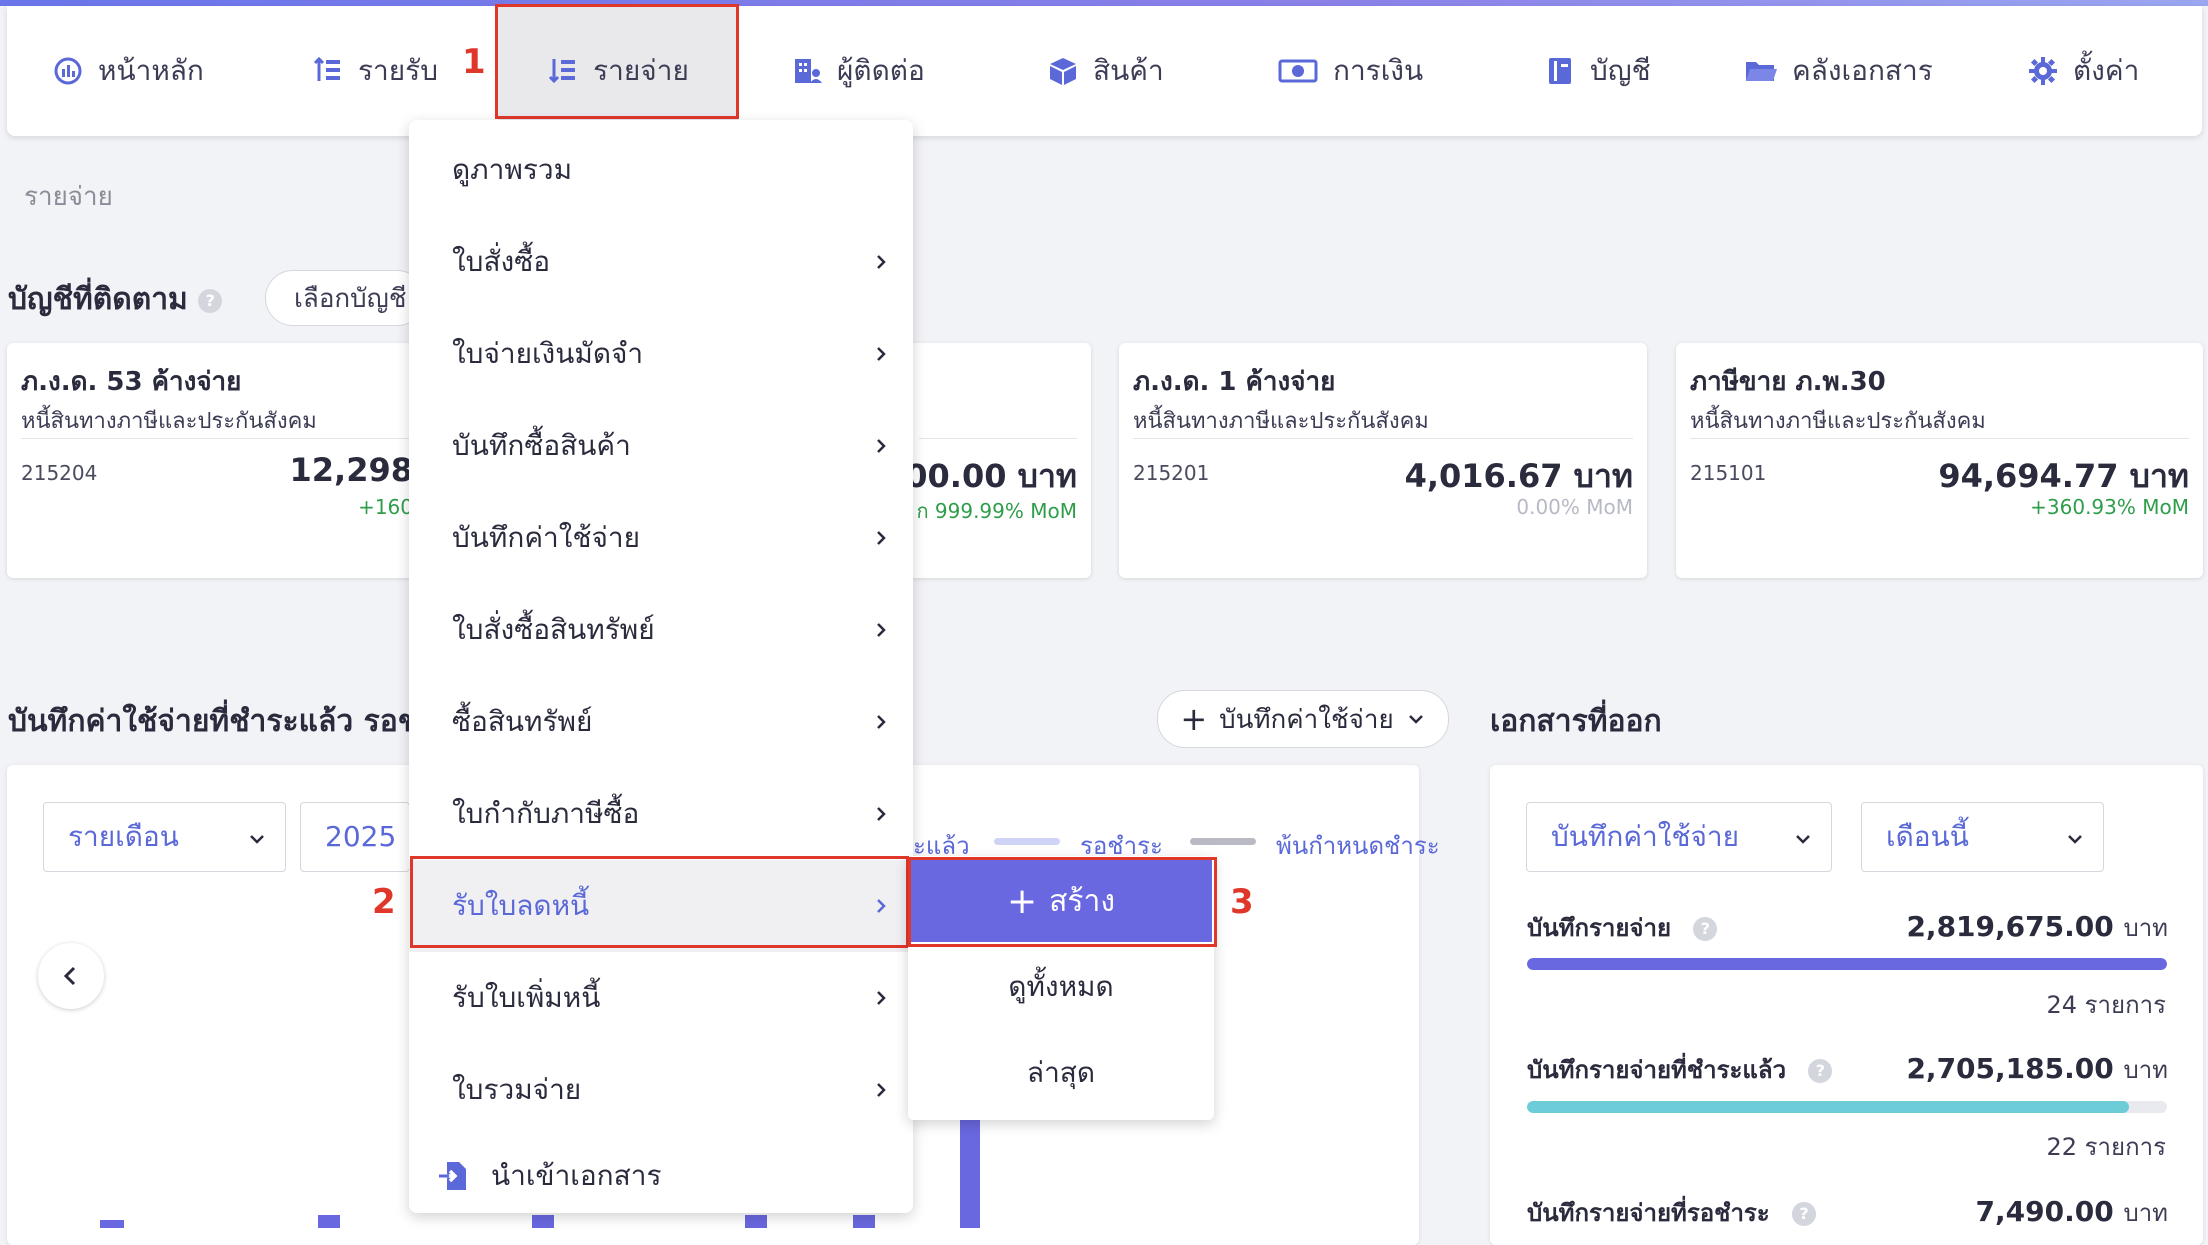  What do you see at coordinates (2043, 71) in the screenshot?
I see `gear-icon` at bounding box center [2043, 71].